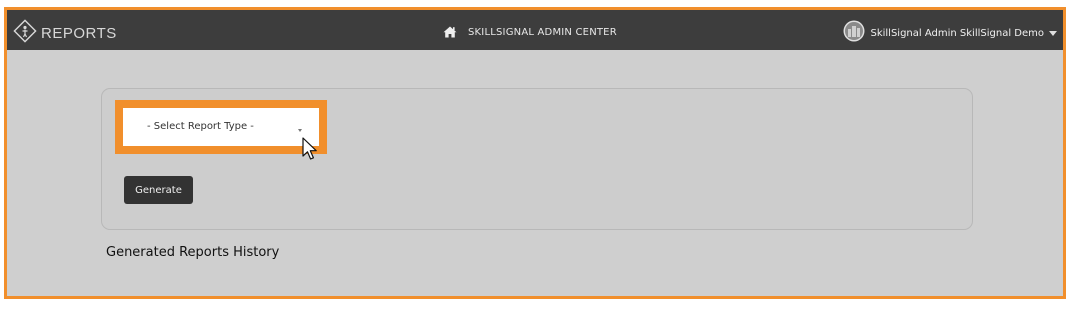 The width and height of the screenshot is (1070, 328). I want to click on select-caret-icon, so click(300, 130).